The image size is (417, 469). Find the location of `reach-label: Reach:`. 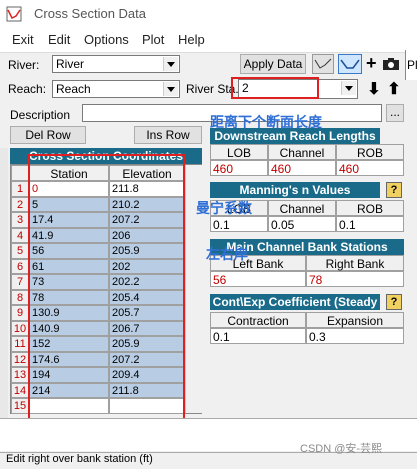

reach-label: Reach: is located at coordinates (27, 89).